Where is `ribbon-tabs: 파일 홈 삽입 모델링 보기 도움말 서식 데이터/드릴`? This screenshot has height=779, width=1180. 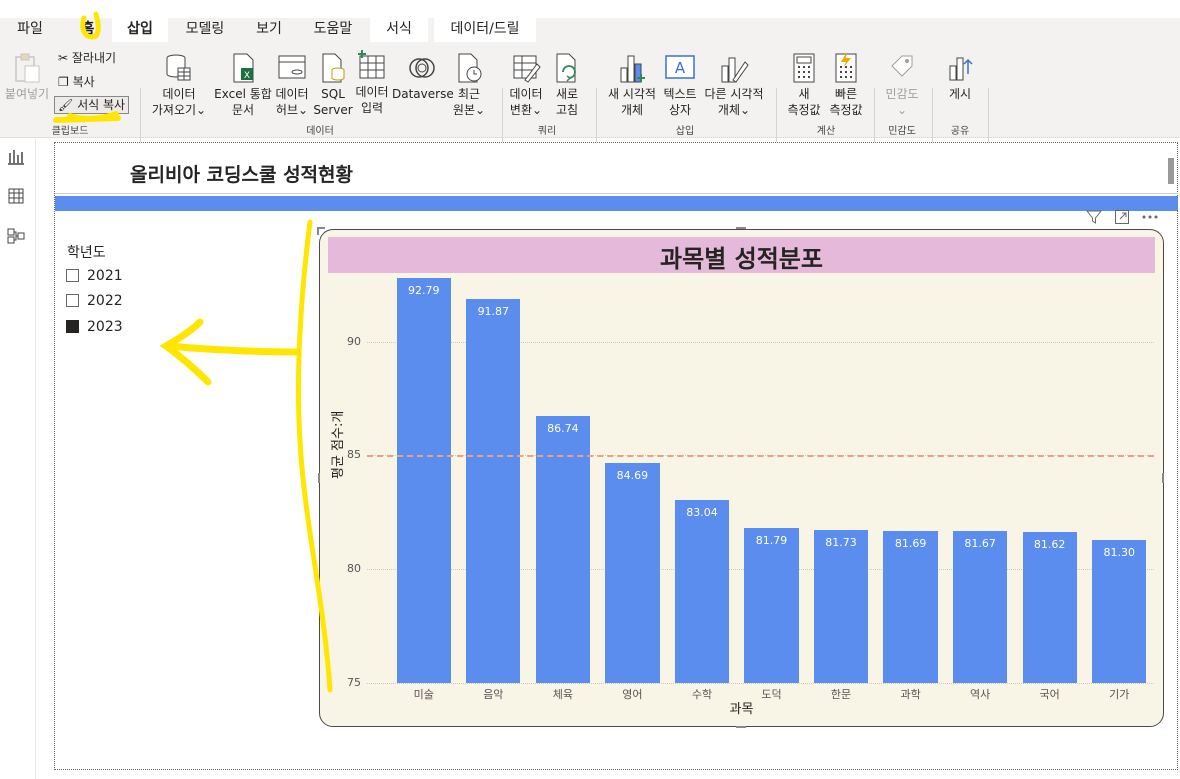
ribbon-tabs: 파일 홈 삽입 모델링 보기 도움말 서식 데이터/드릴 is located at coordinates (590, 30).